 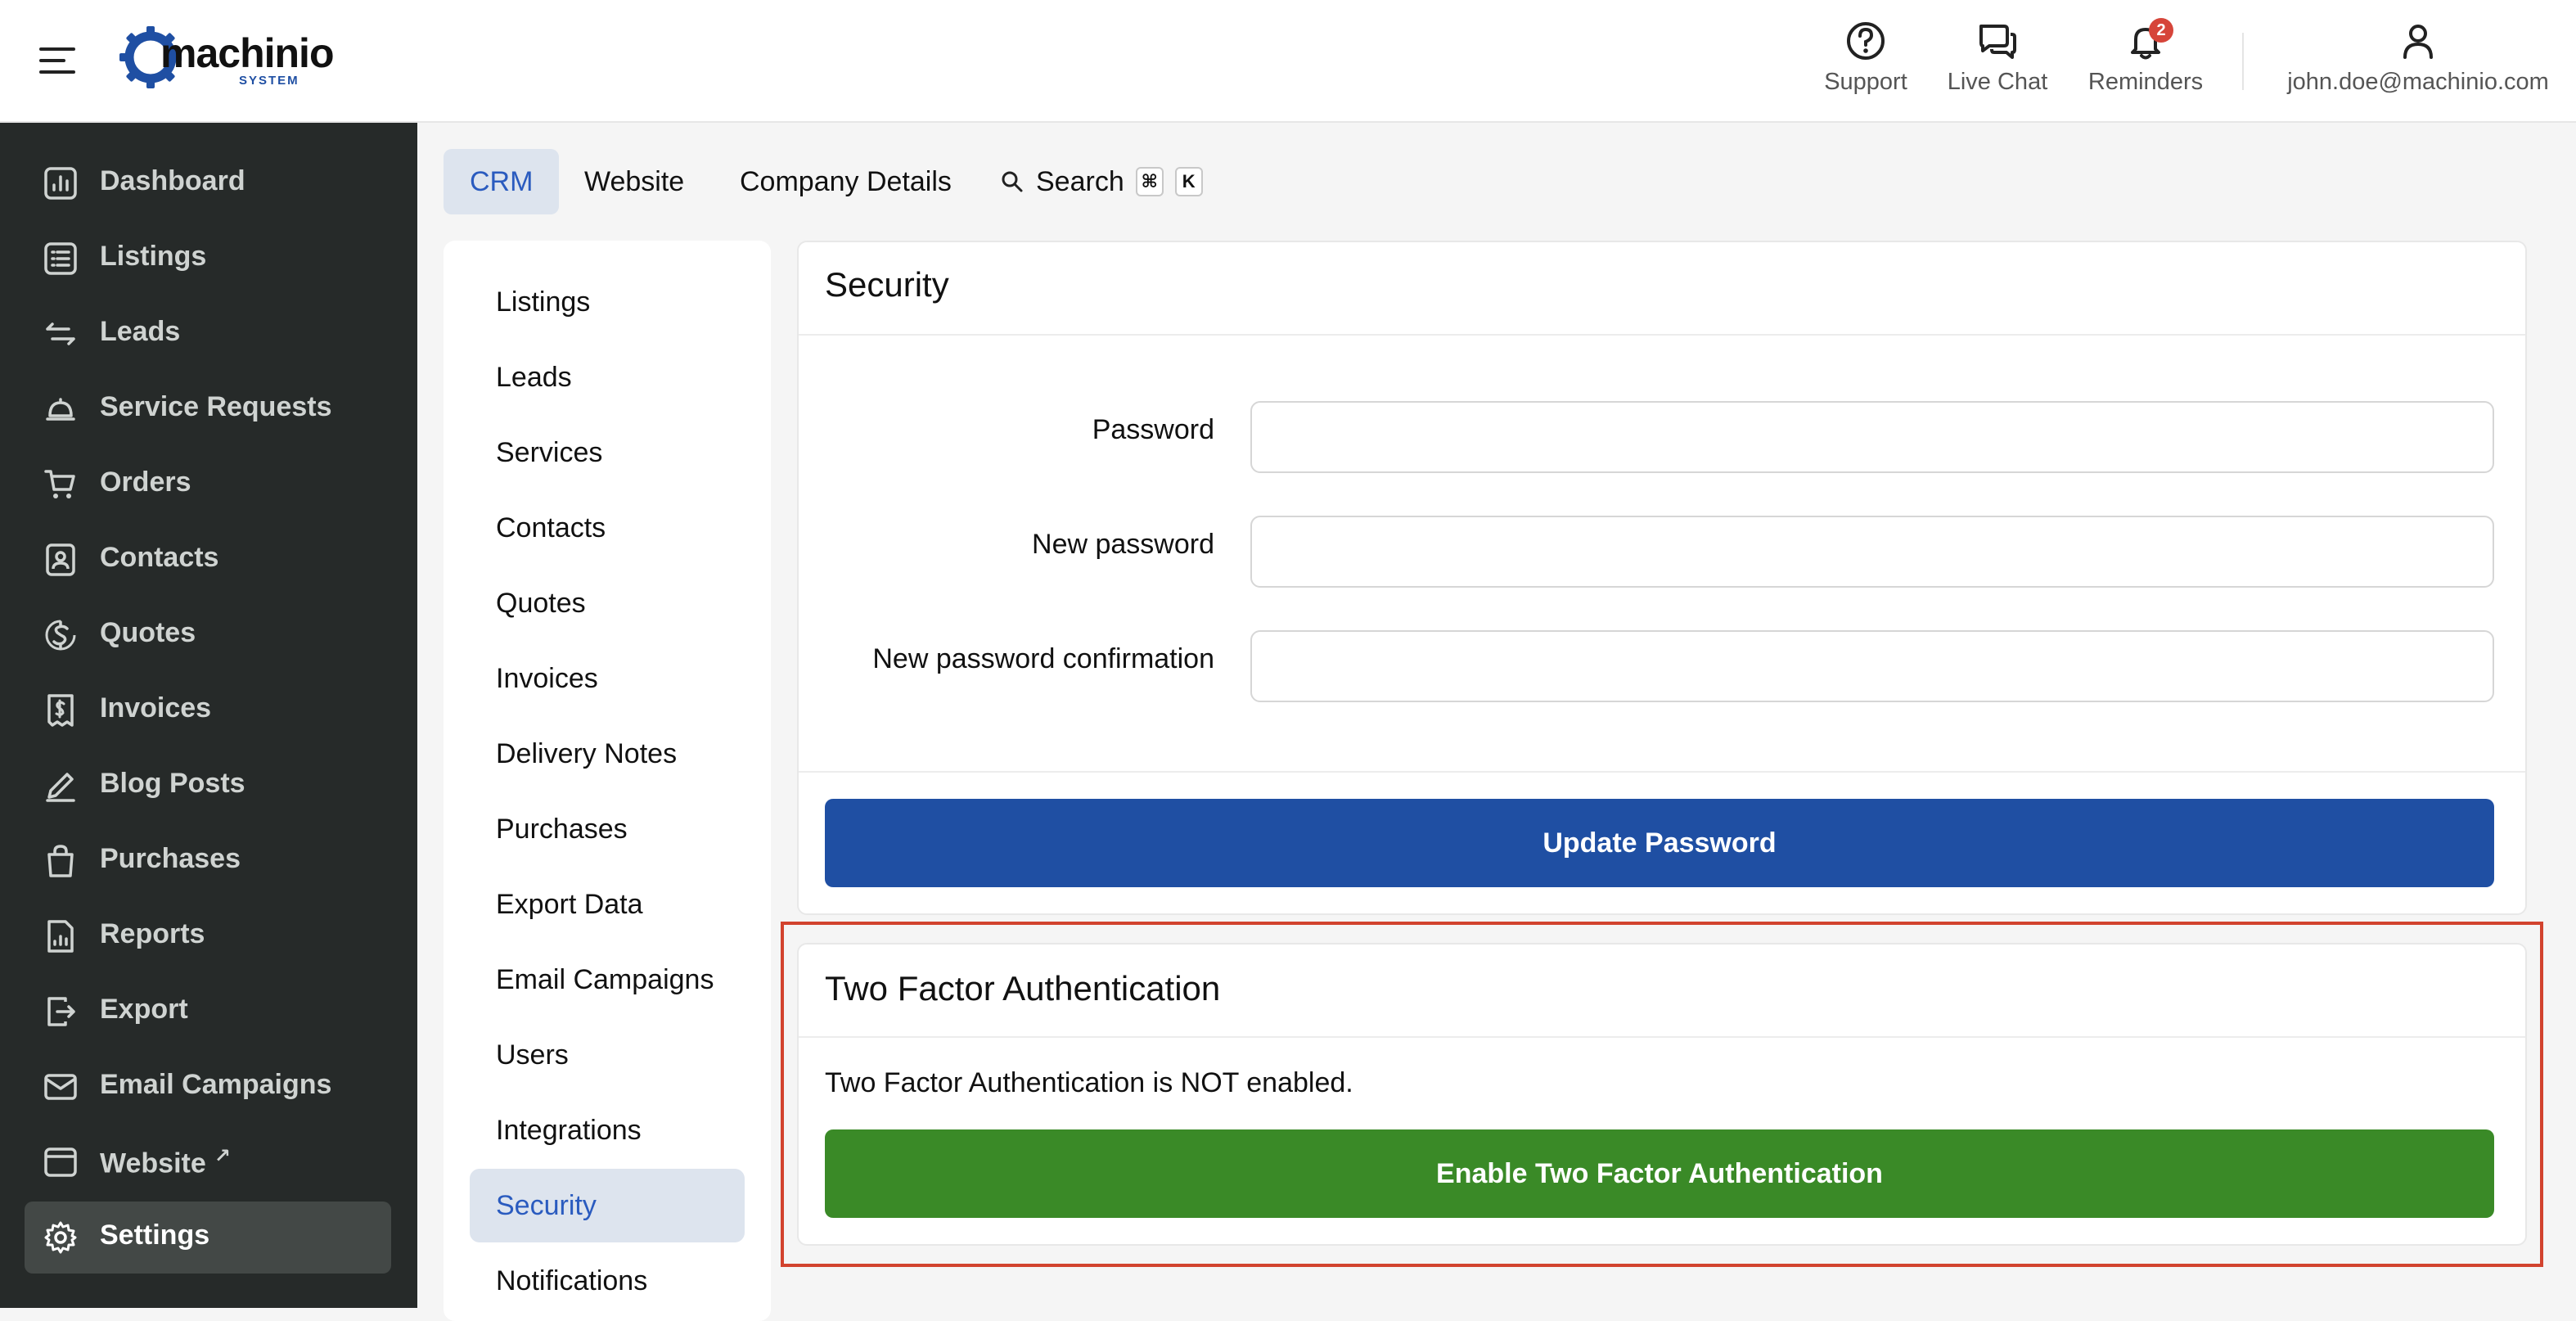 I want to click on settings-menu-leads: Leads, so click(x=607, y=377).